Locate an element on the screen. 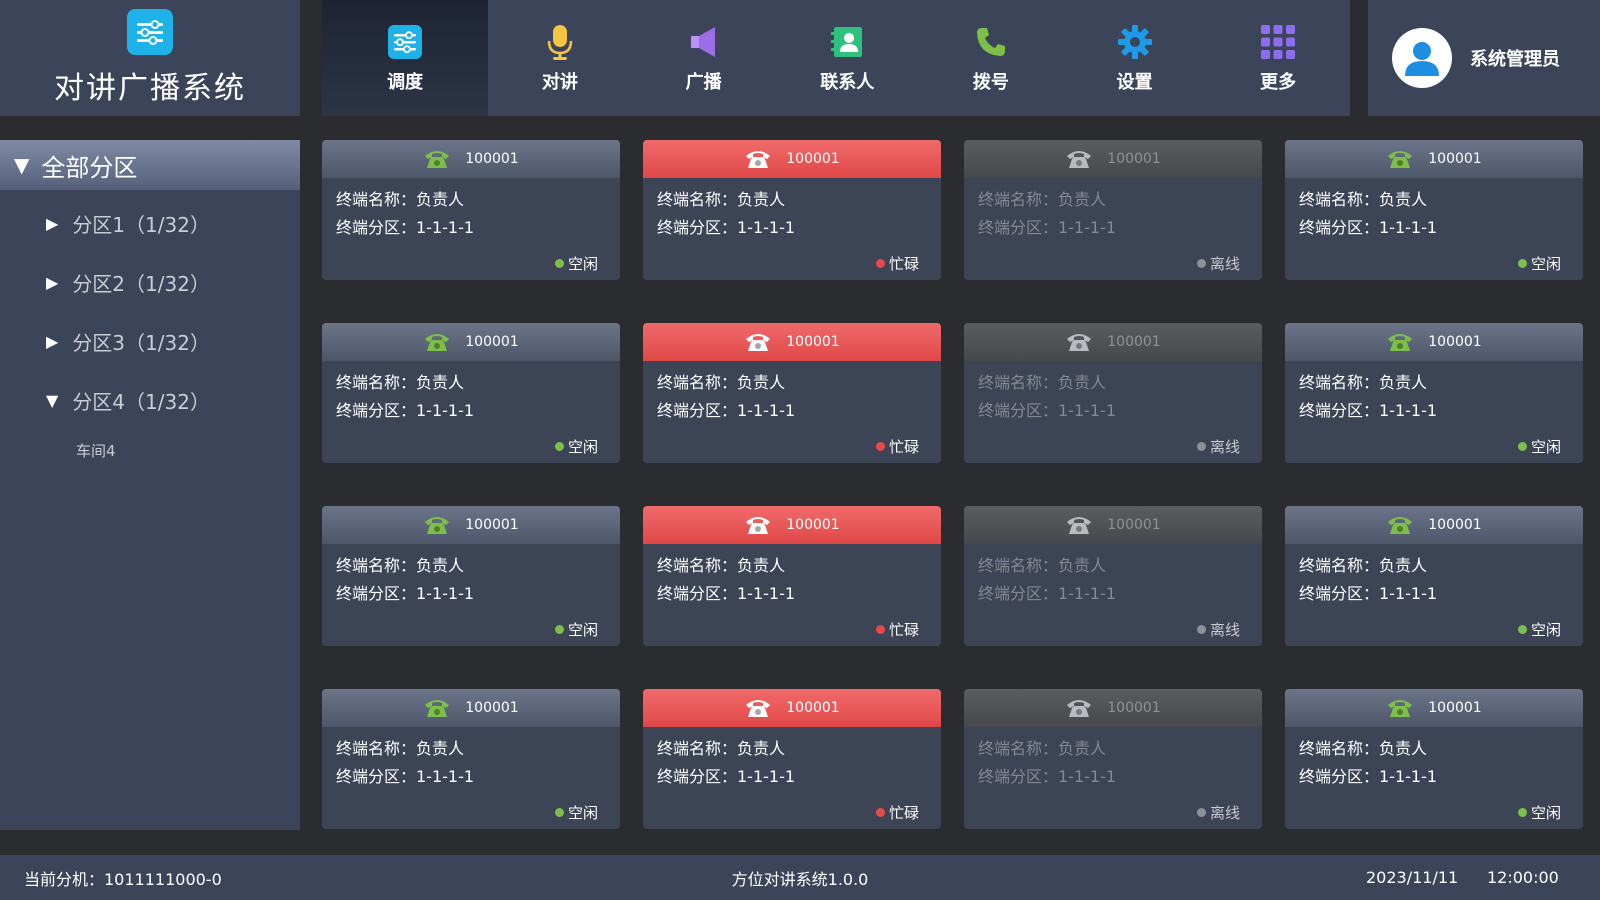  nav-settings: 设置 is located at coordinates (1135, 58).